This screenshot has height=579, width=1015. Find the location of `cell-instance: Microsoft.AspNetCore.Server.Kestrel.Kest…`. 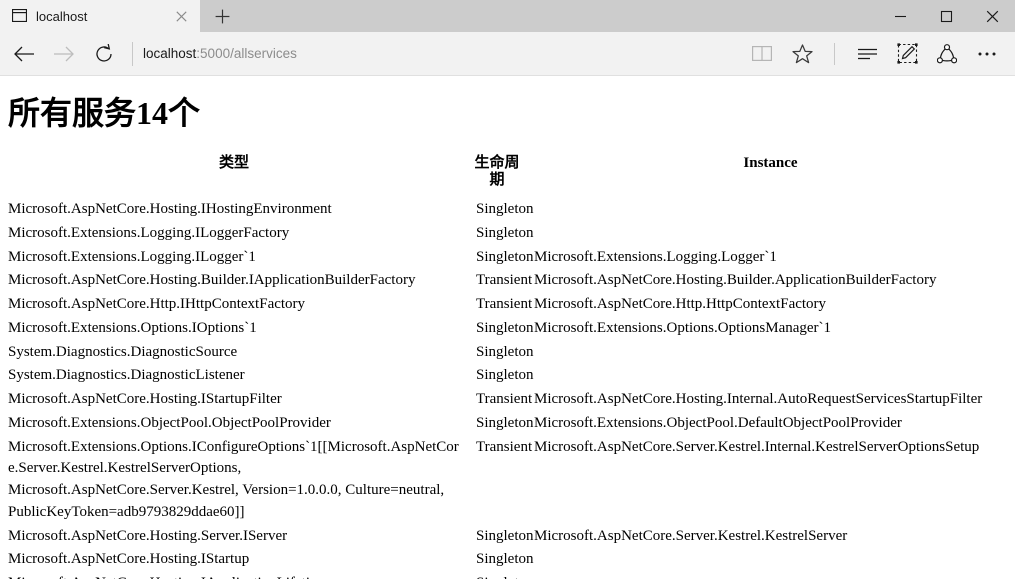

cell-instance: Microsoft.AspNetCore.Server.Kestrel.Kest… is located at coordinates (691, 535).